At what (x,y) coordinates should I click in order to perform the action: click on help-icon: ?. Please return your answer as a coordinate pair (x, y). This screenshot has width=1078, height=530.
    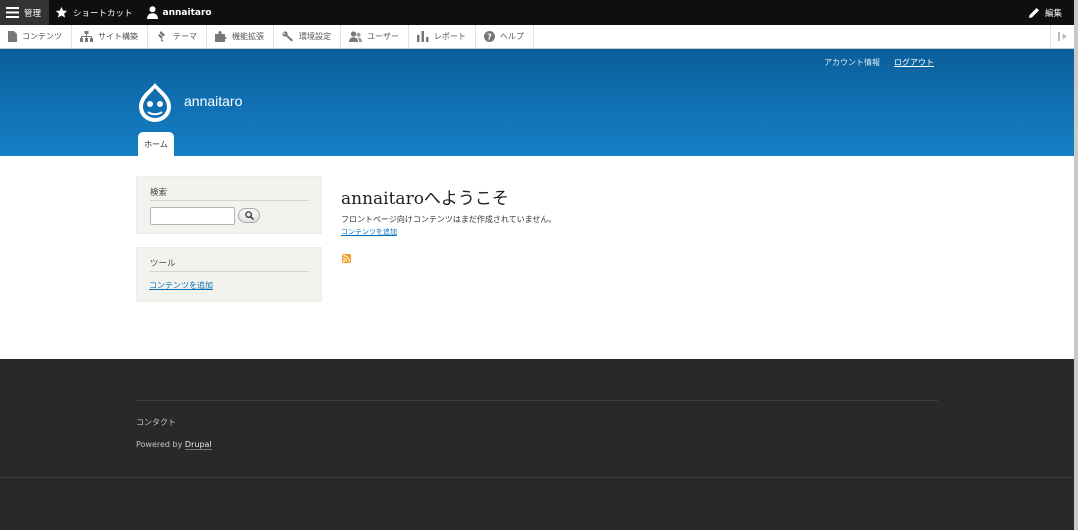
    Looking at the image, I should click on (489, 36).